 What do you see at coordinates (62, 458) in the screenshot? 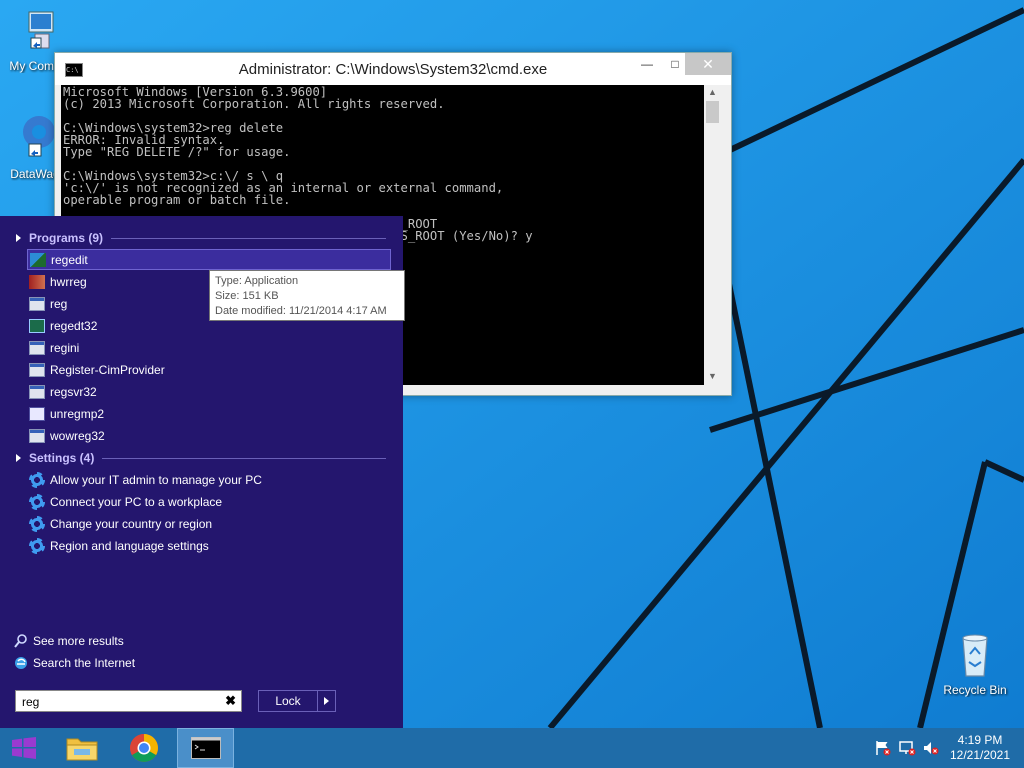
I see `settings-header-label: Settings (4)` at bounding box center [62, 458].